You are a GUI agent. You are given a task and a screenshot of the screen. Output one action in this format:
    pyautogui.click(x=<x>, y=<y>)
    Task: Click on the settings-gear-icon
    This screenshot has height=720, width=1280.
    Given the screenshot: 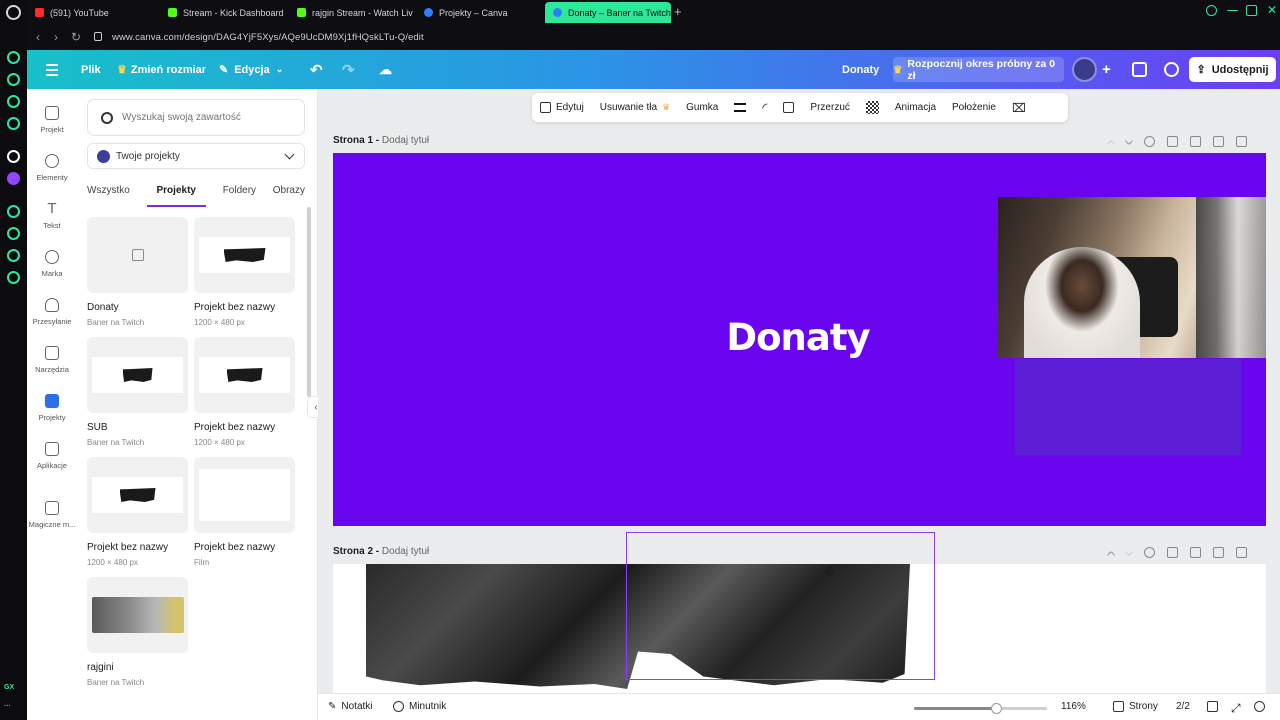 What is the action you would take?
    pyautogui.click(x=13, y=277)
    